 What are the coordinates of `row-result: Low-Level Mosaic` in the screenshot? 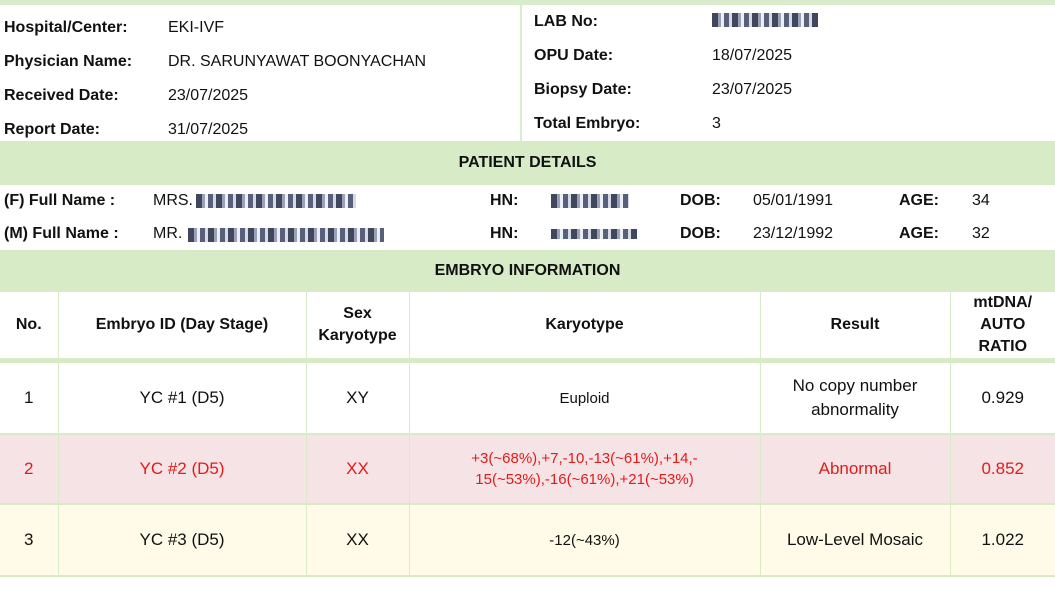 It's located at (855, 540).